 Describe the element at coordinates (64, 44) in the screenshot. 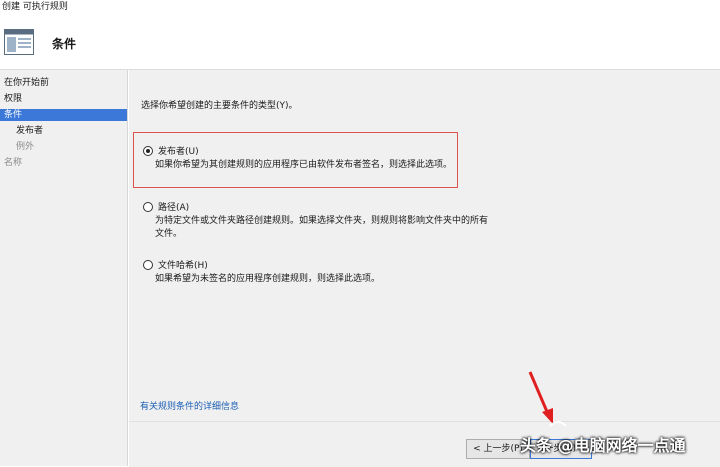

I see `page-title: 条件` at that location.